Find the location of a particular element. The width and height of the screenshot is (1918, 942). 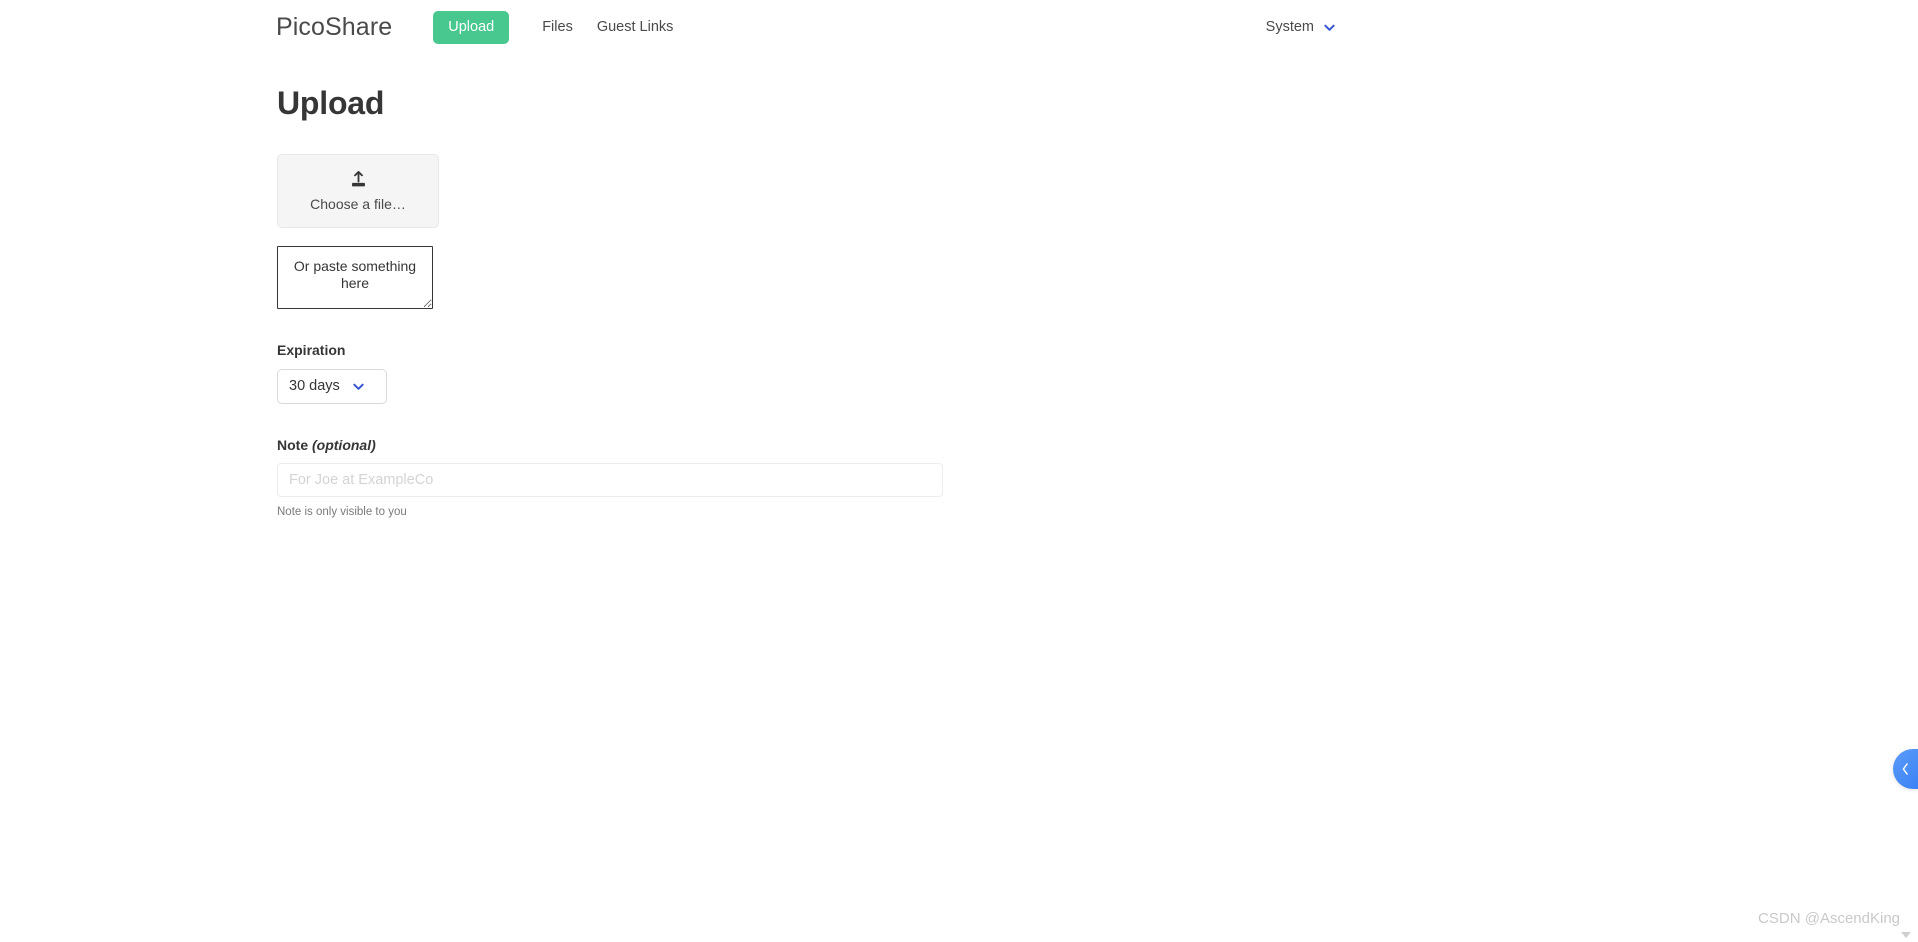

system-menu-dropdown: System is located at coordinates (1301, 27).